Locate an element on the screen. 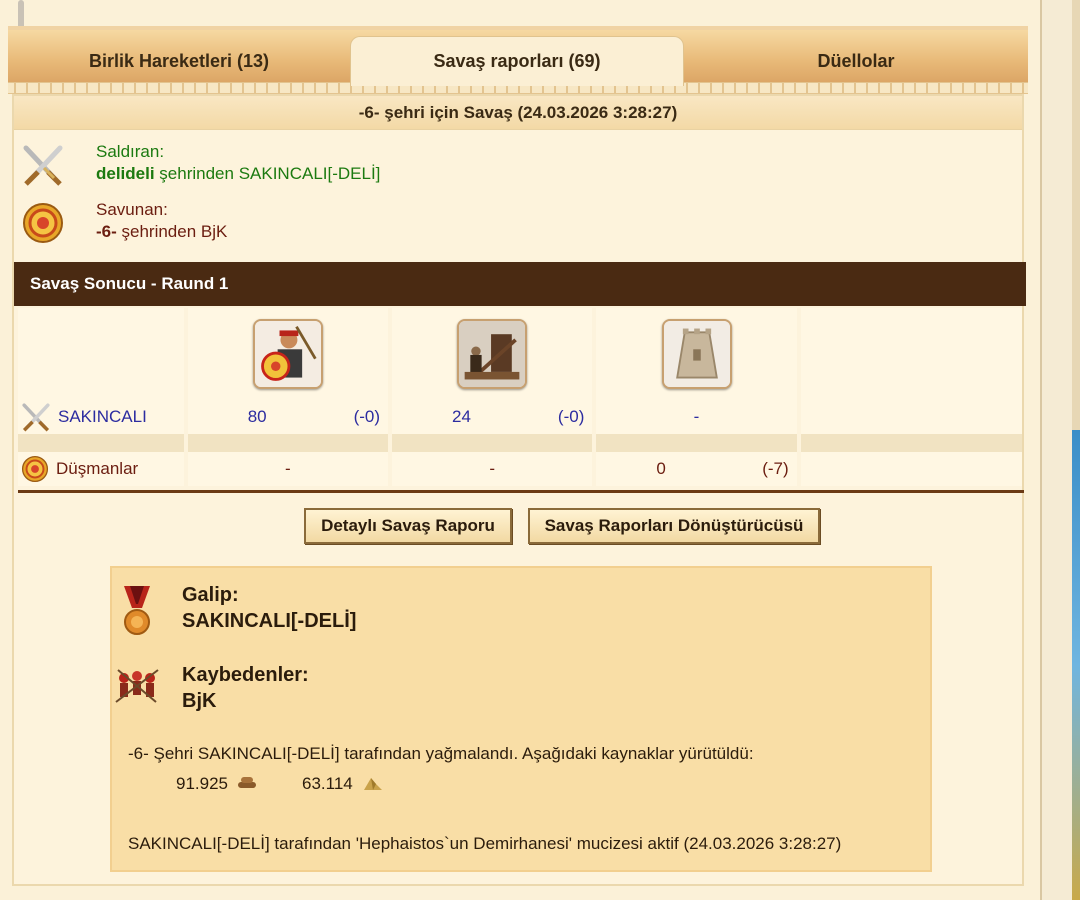  unit-count: 0 is located at coordinates (661, 468).